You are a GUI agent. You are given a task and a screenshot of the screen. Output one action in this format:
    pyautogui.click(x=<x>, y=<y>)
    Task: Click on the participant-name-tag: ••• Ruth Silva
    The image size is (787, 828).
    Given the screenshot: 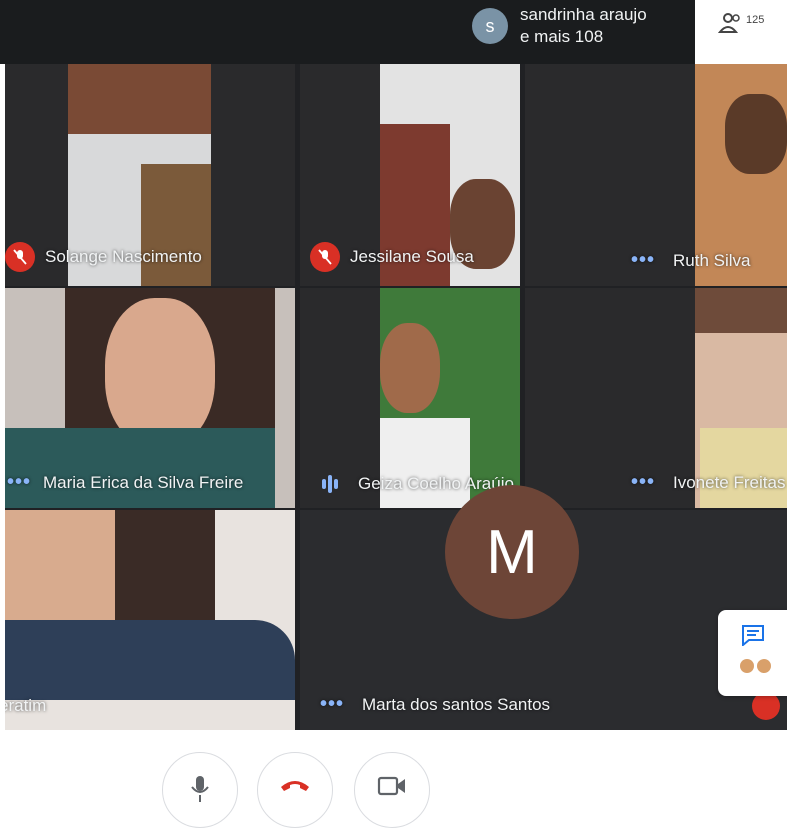 What is the action you would take?
    pyautogui.click(x=687, y=260)
    